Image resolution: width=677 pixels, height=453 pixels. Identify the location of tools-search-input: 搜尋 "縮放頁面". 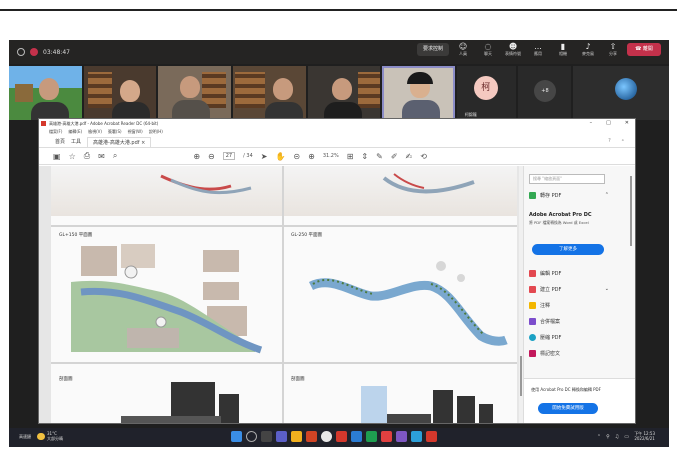
(567, 179).